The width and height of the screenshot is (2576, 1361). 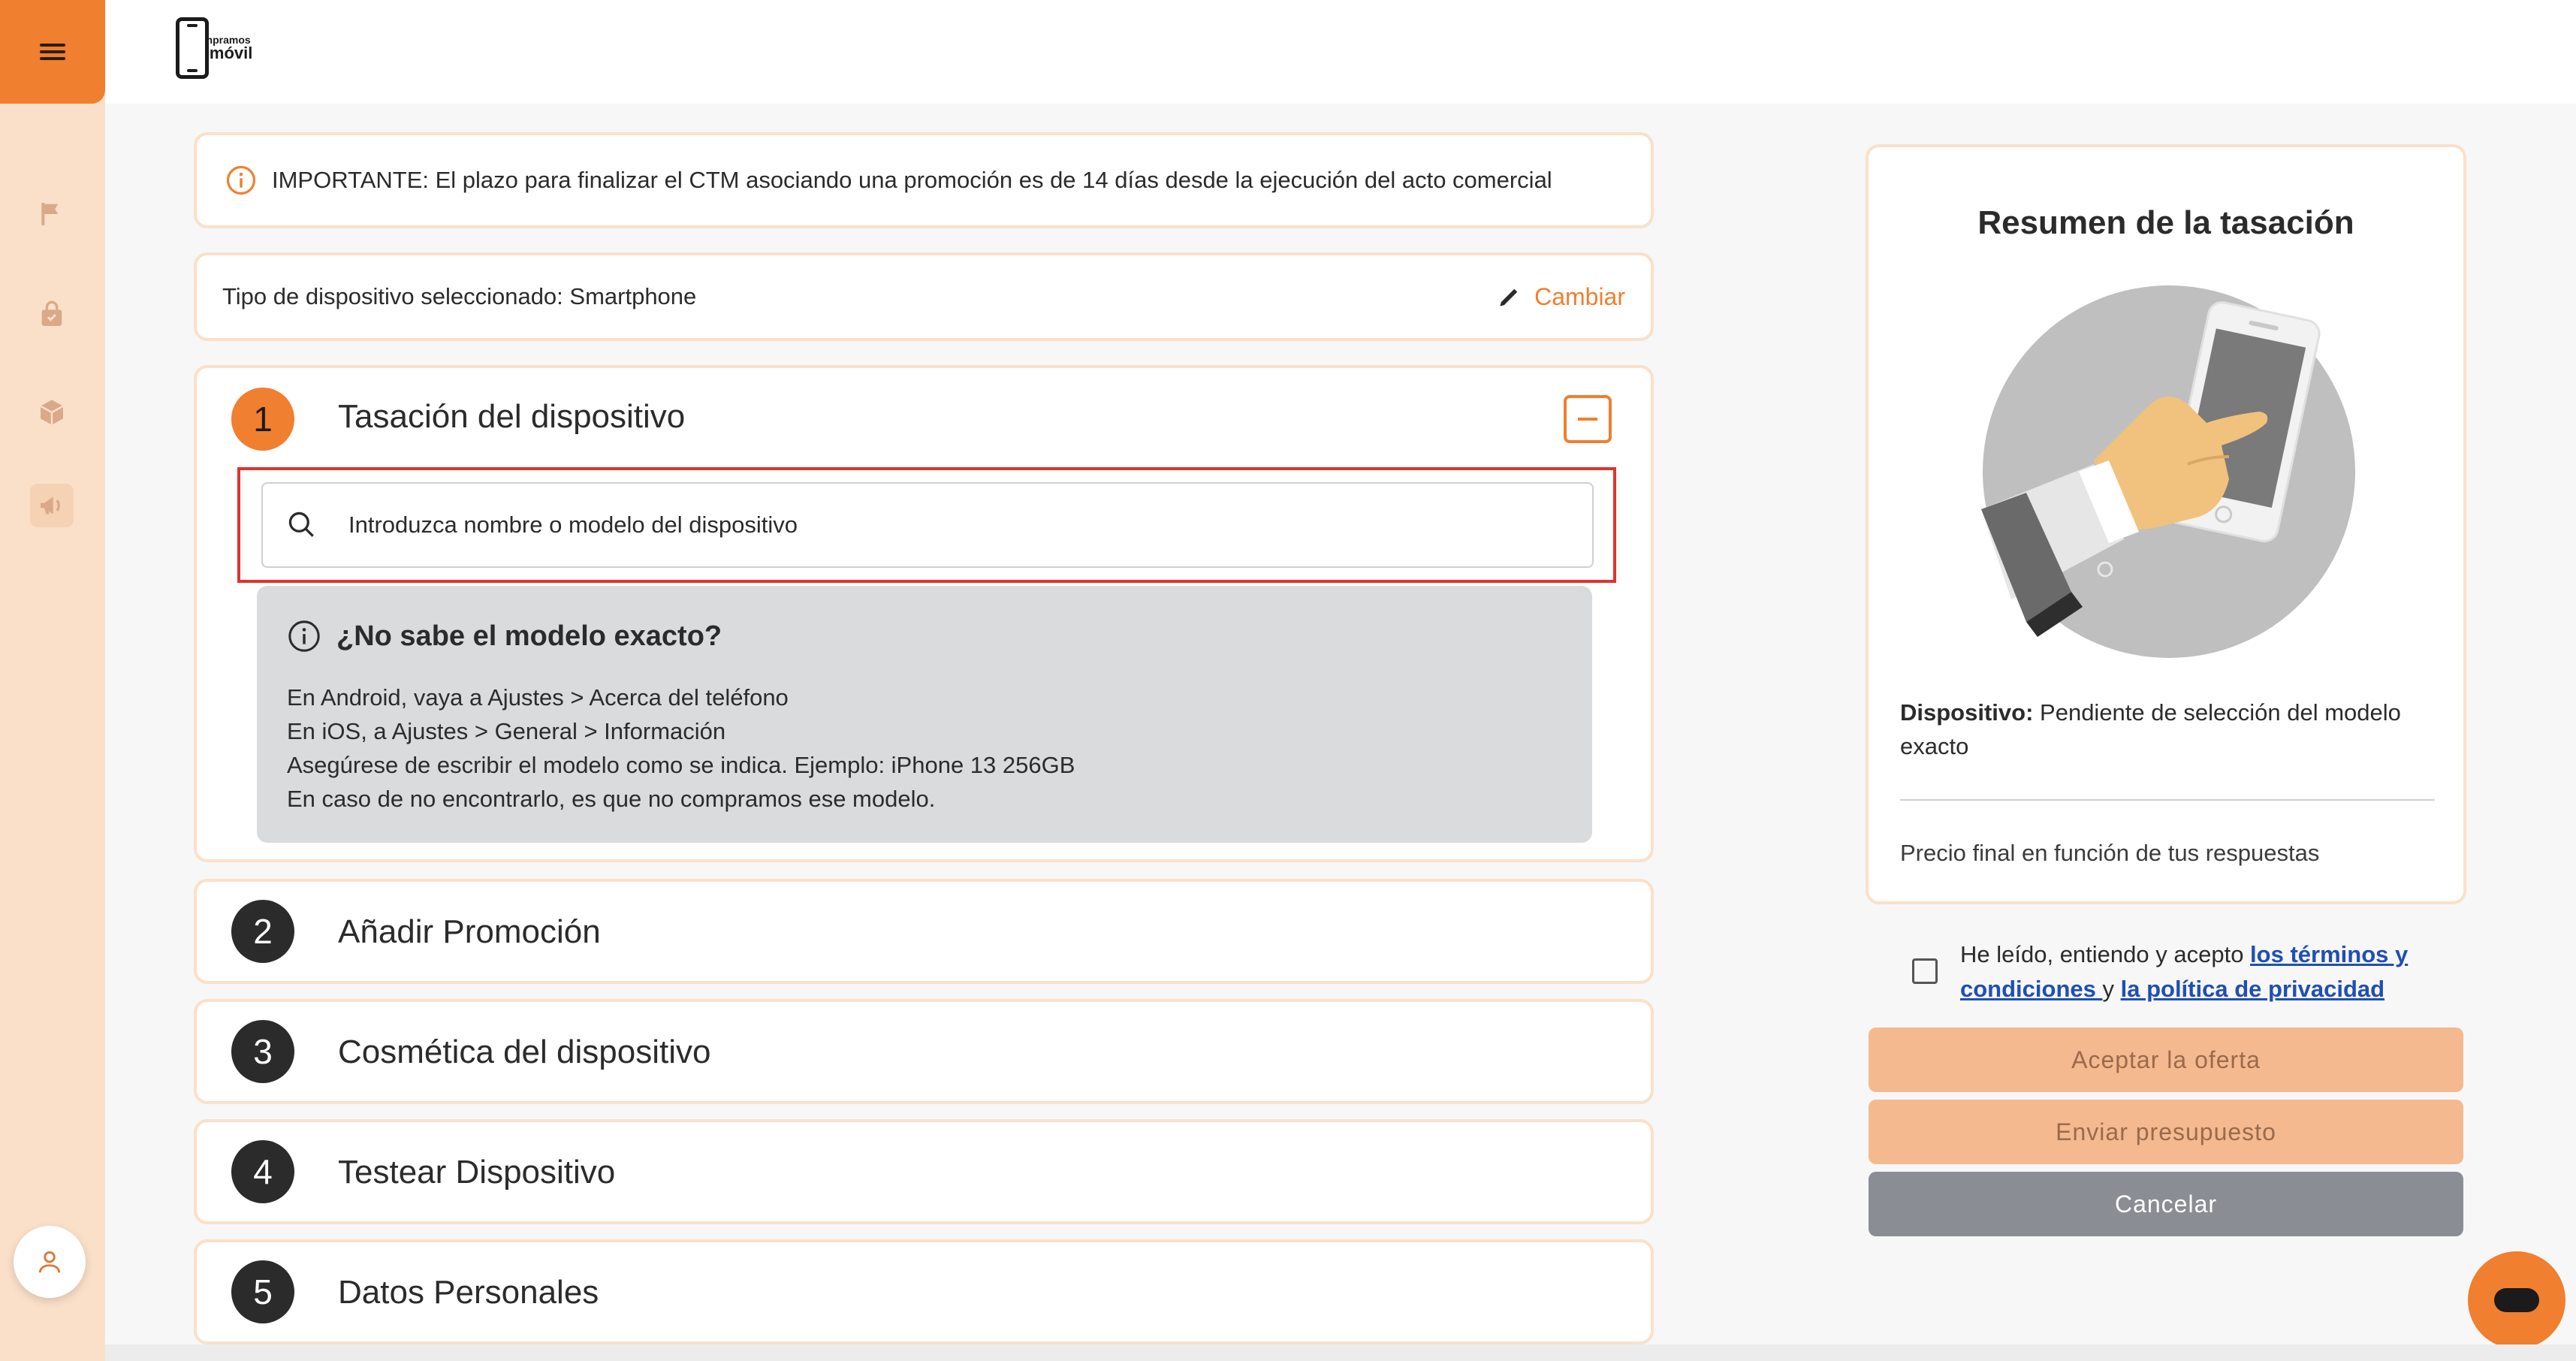 I want to click on minus-icon, so click(x=1588, y=420).